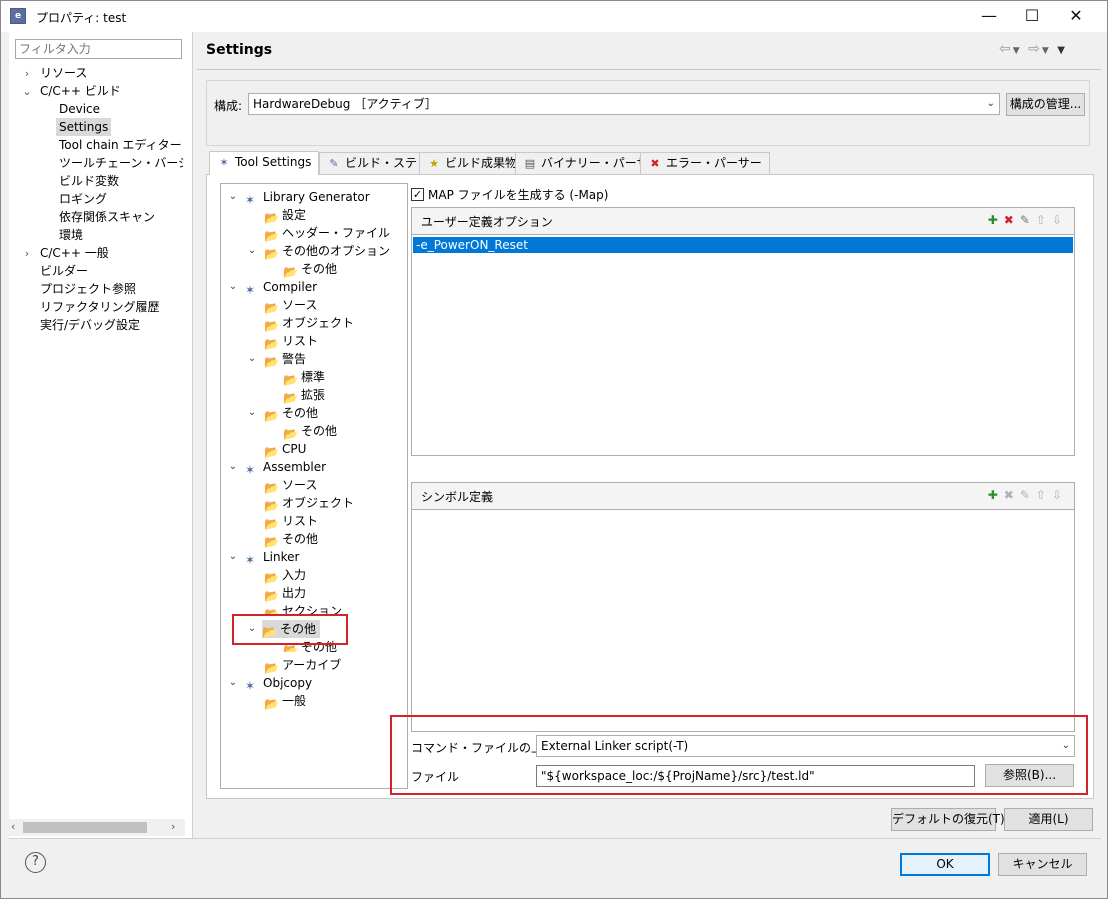  Describe the element at coordinates (173, 826) in the screenshot. I see `scroll-right-icon: ›` at that location.